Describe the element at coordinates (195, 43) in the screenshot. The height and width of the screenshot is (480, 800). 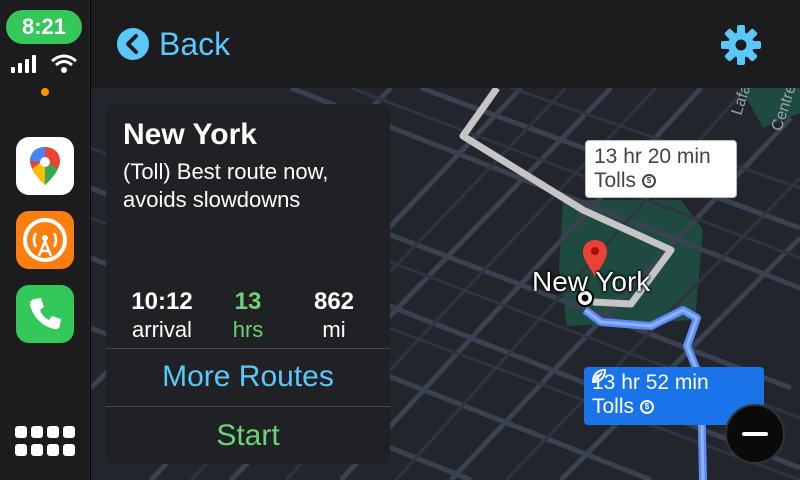
I see `back-label: Back` at that location.